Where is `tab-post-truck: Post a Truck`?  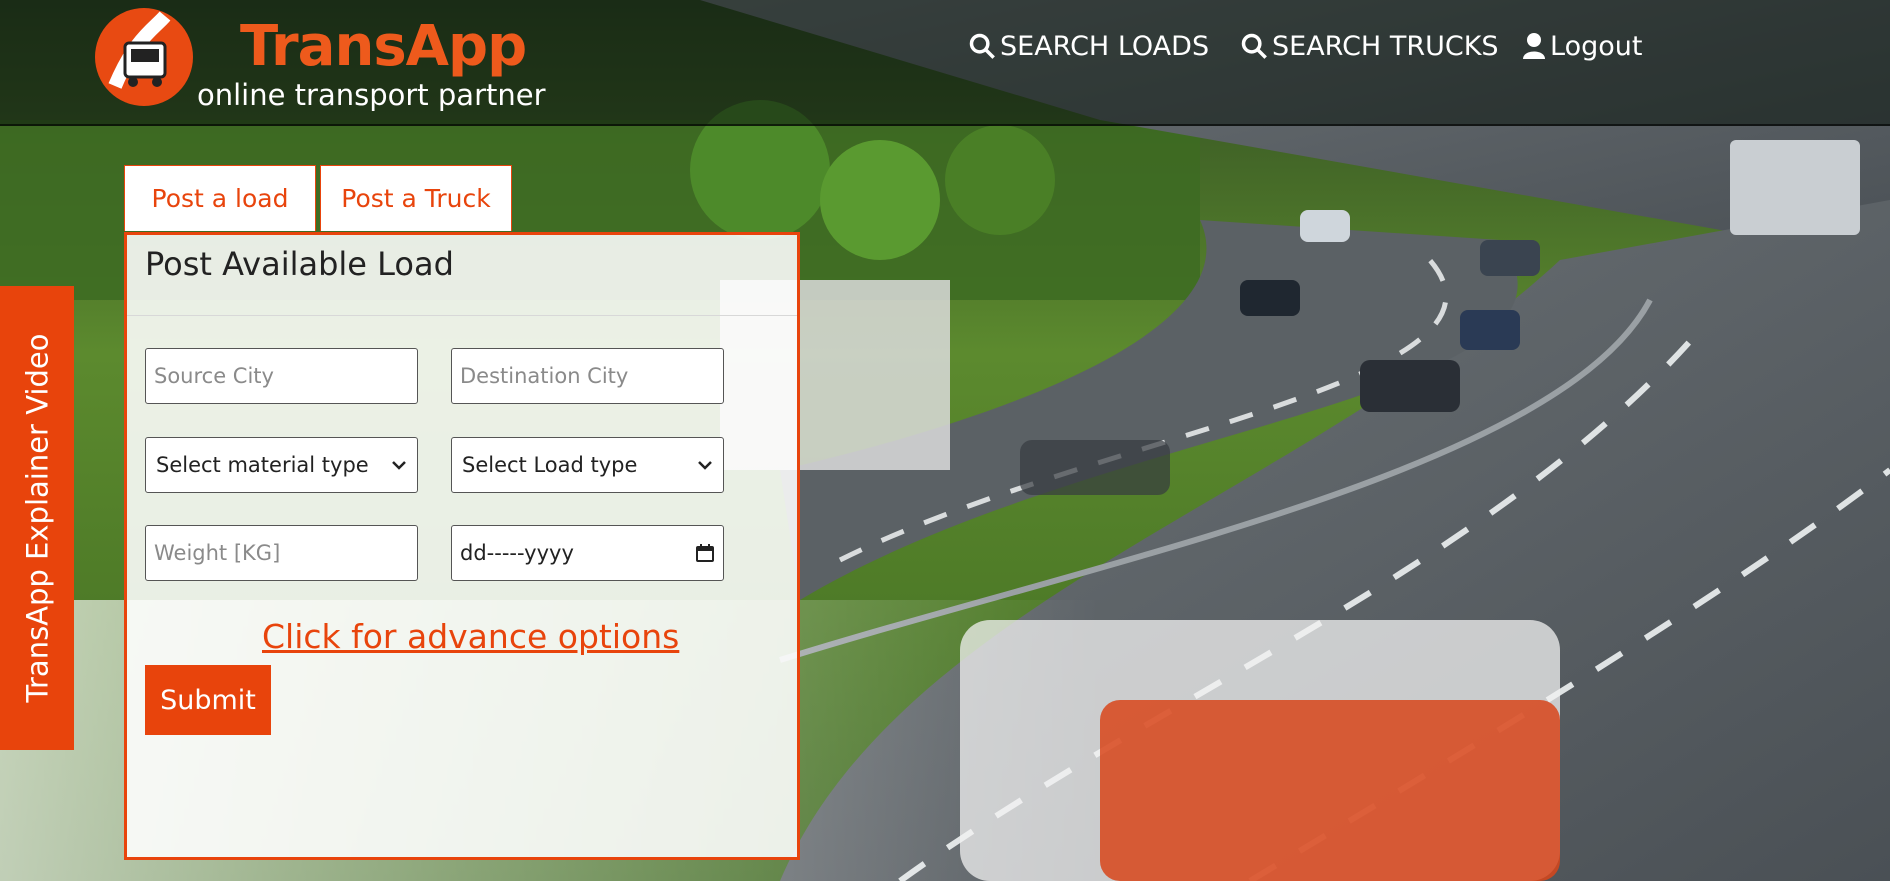 tab-post-truck: Post a Truck is located at coordinates (416, 198).